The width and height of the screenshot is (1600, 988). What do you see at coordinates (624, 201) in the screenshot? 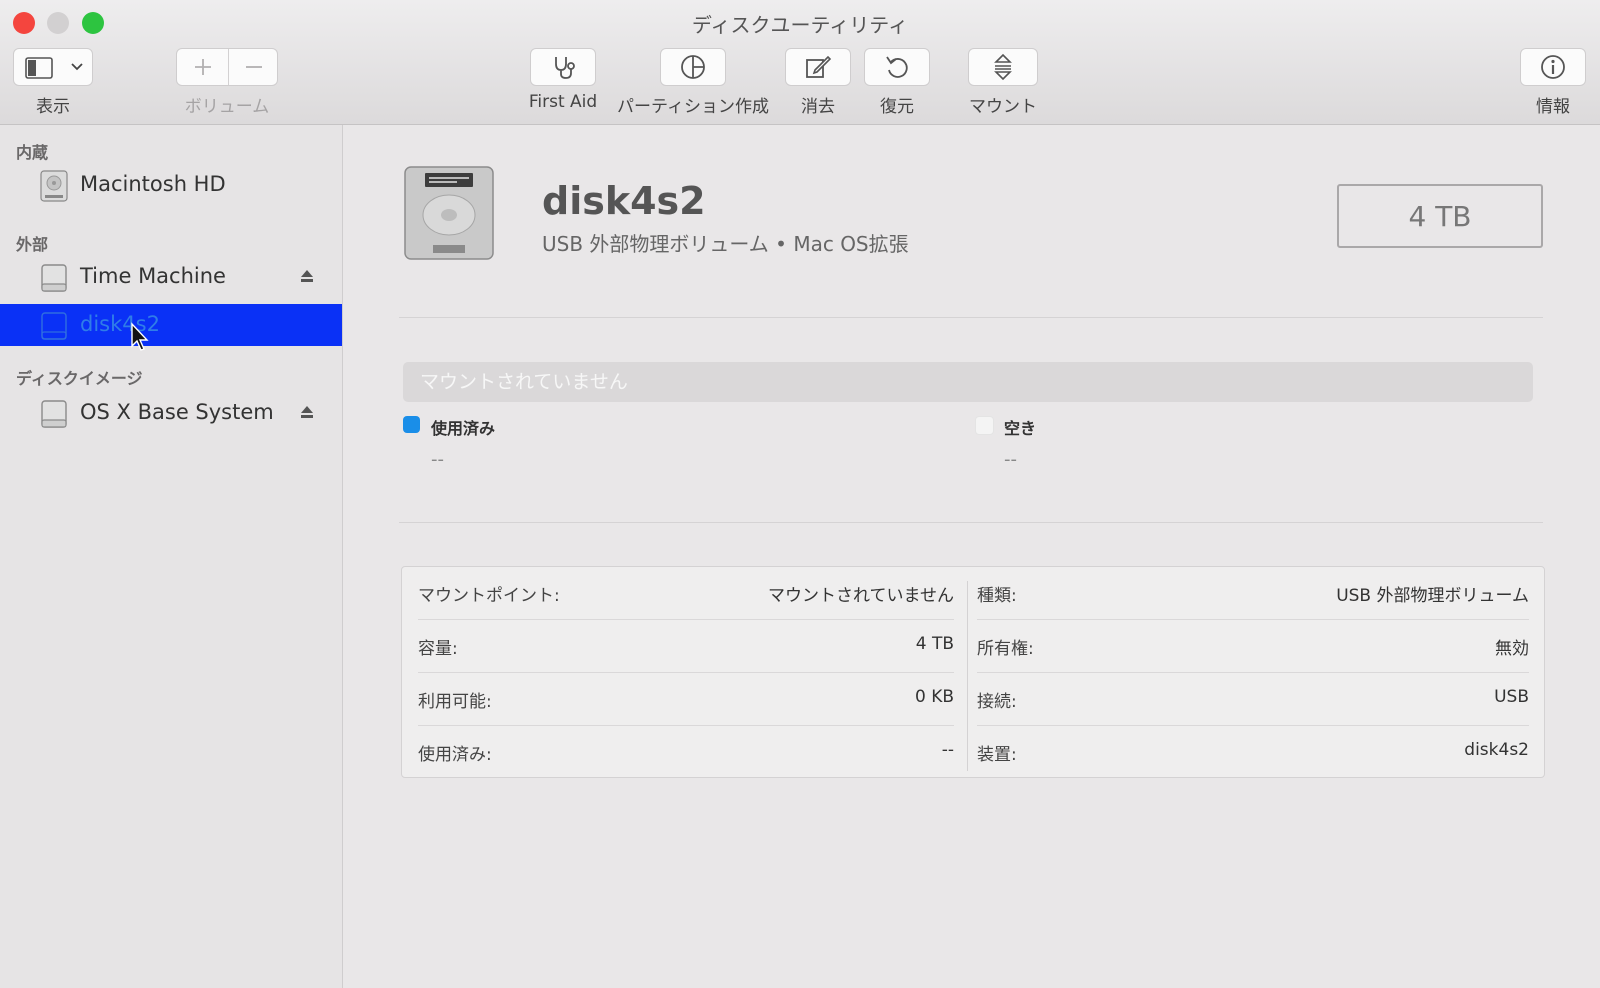
I see `volume-name: disk4s2` at bounding box center [624, 201].